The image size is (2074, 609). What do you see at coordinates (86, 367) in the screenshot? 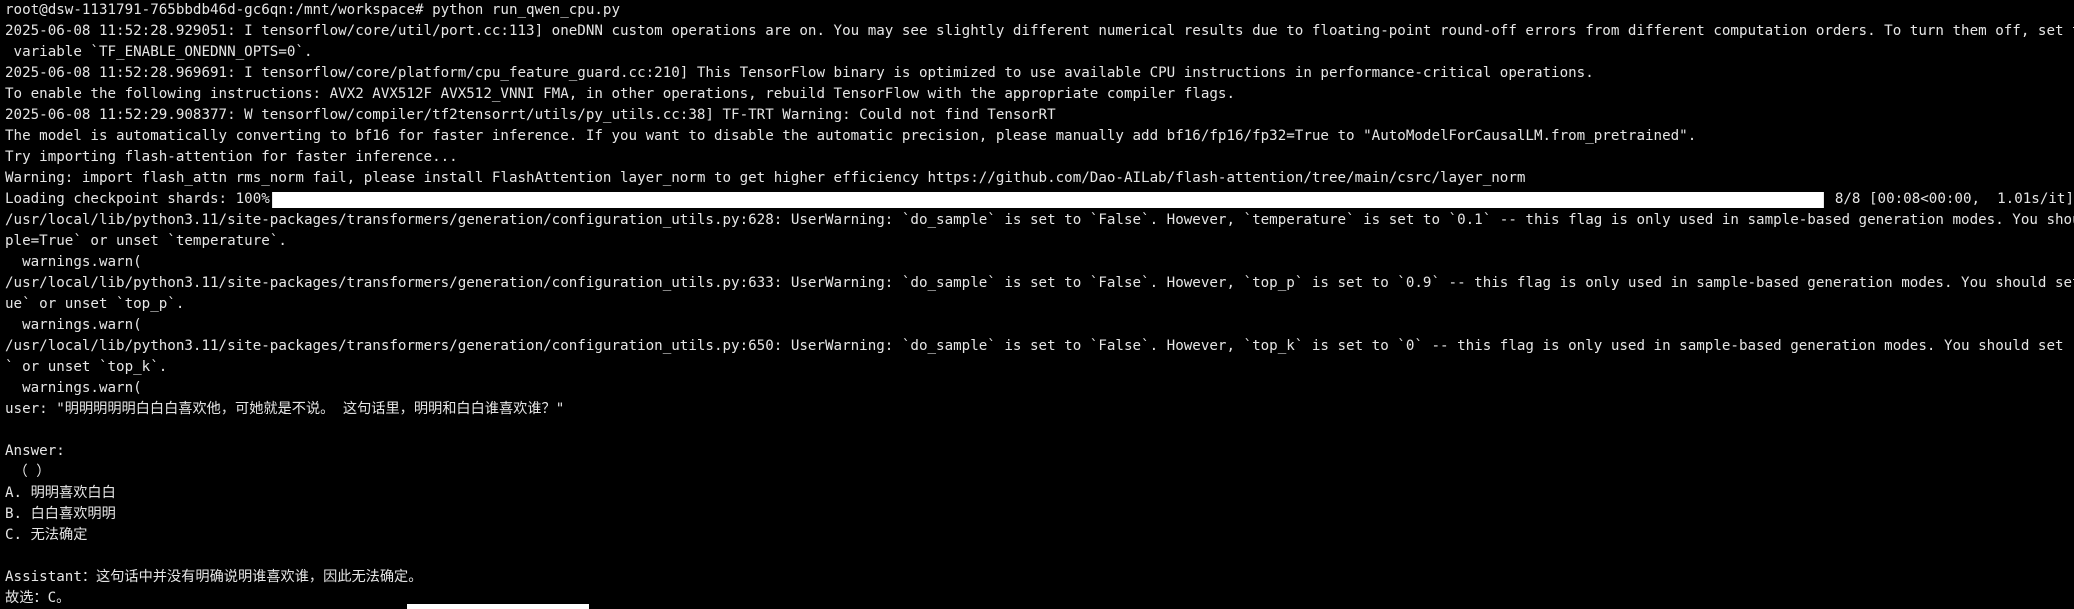
I see `warning-line: ` or unset `top_k`.` at bounding box center [86, 367].